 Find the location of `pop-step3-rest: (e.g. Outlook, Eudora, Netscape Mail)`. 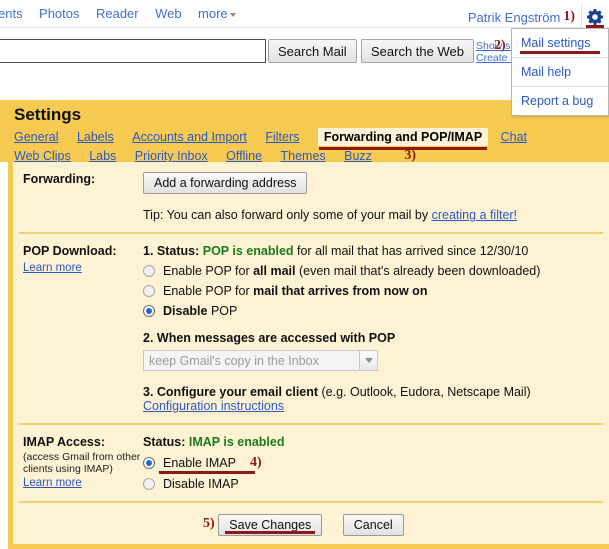

pop-step3-rest: (e.g. Outlook, Eudora, Netscape Mail) is located at coordinates (424, 392).